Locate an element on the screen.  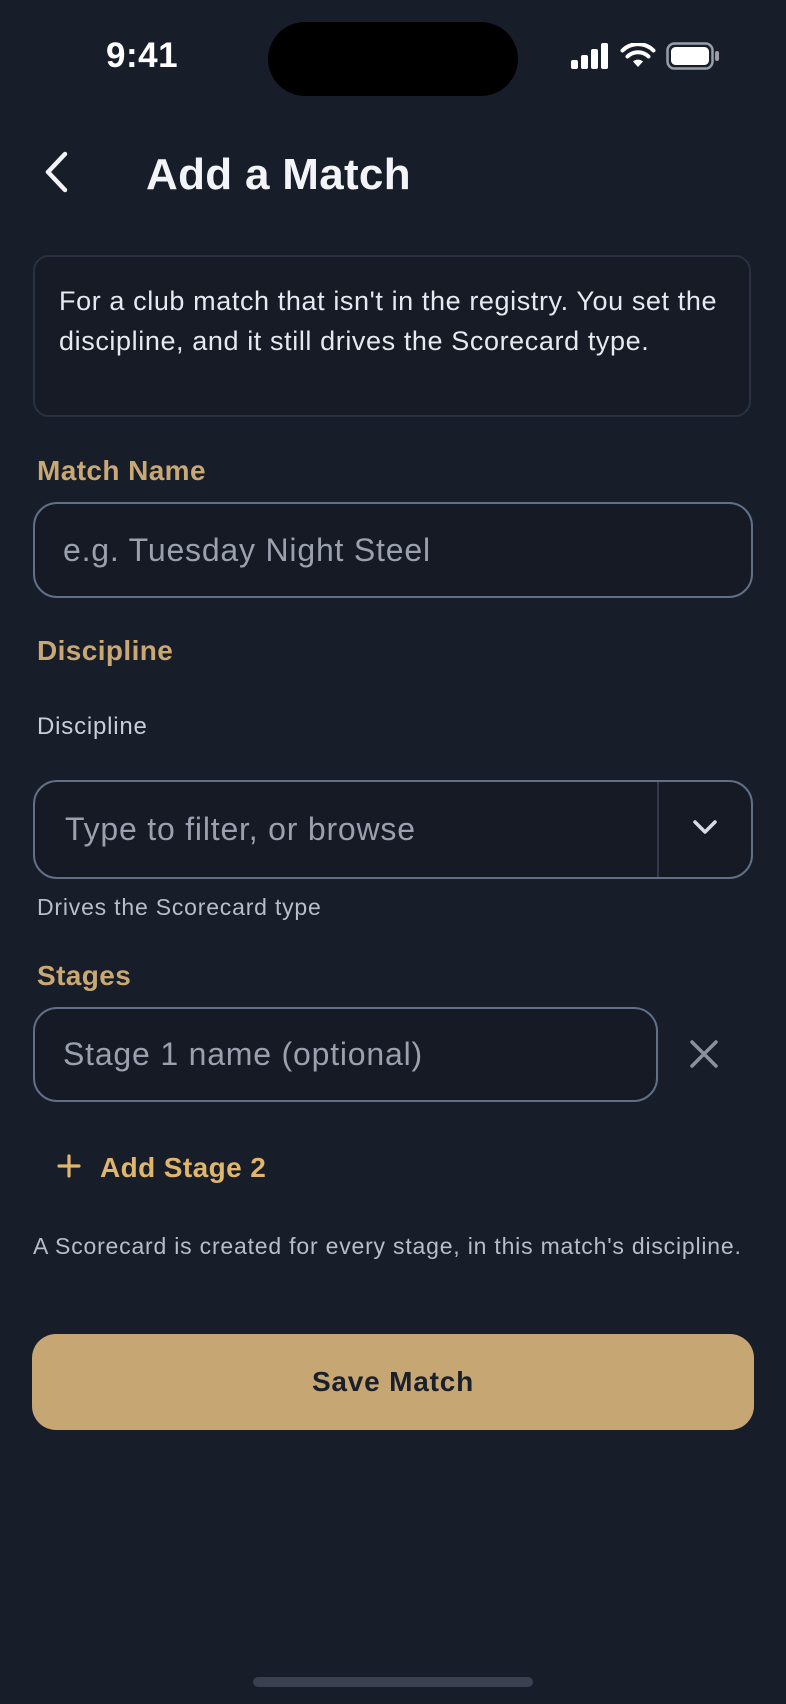
stages-label: Stages is located at coordinates (84, 975).